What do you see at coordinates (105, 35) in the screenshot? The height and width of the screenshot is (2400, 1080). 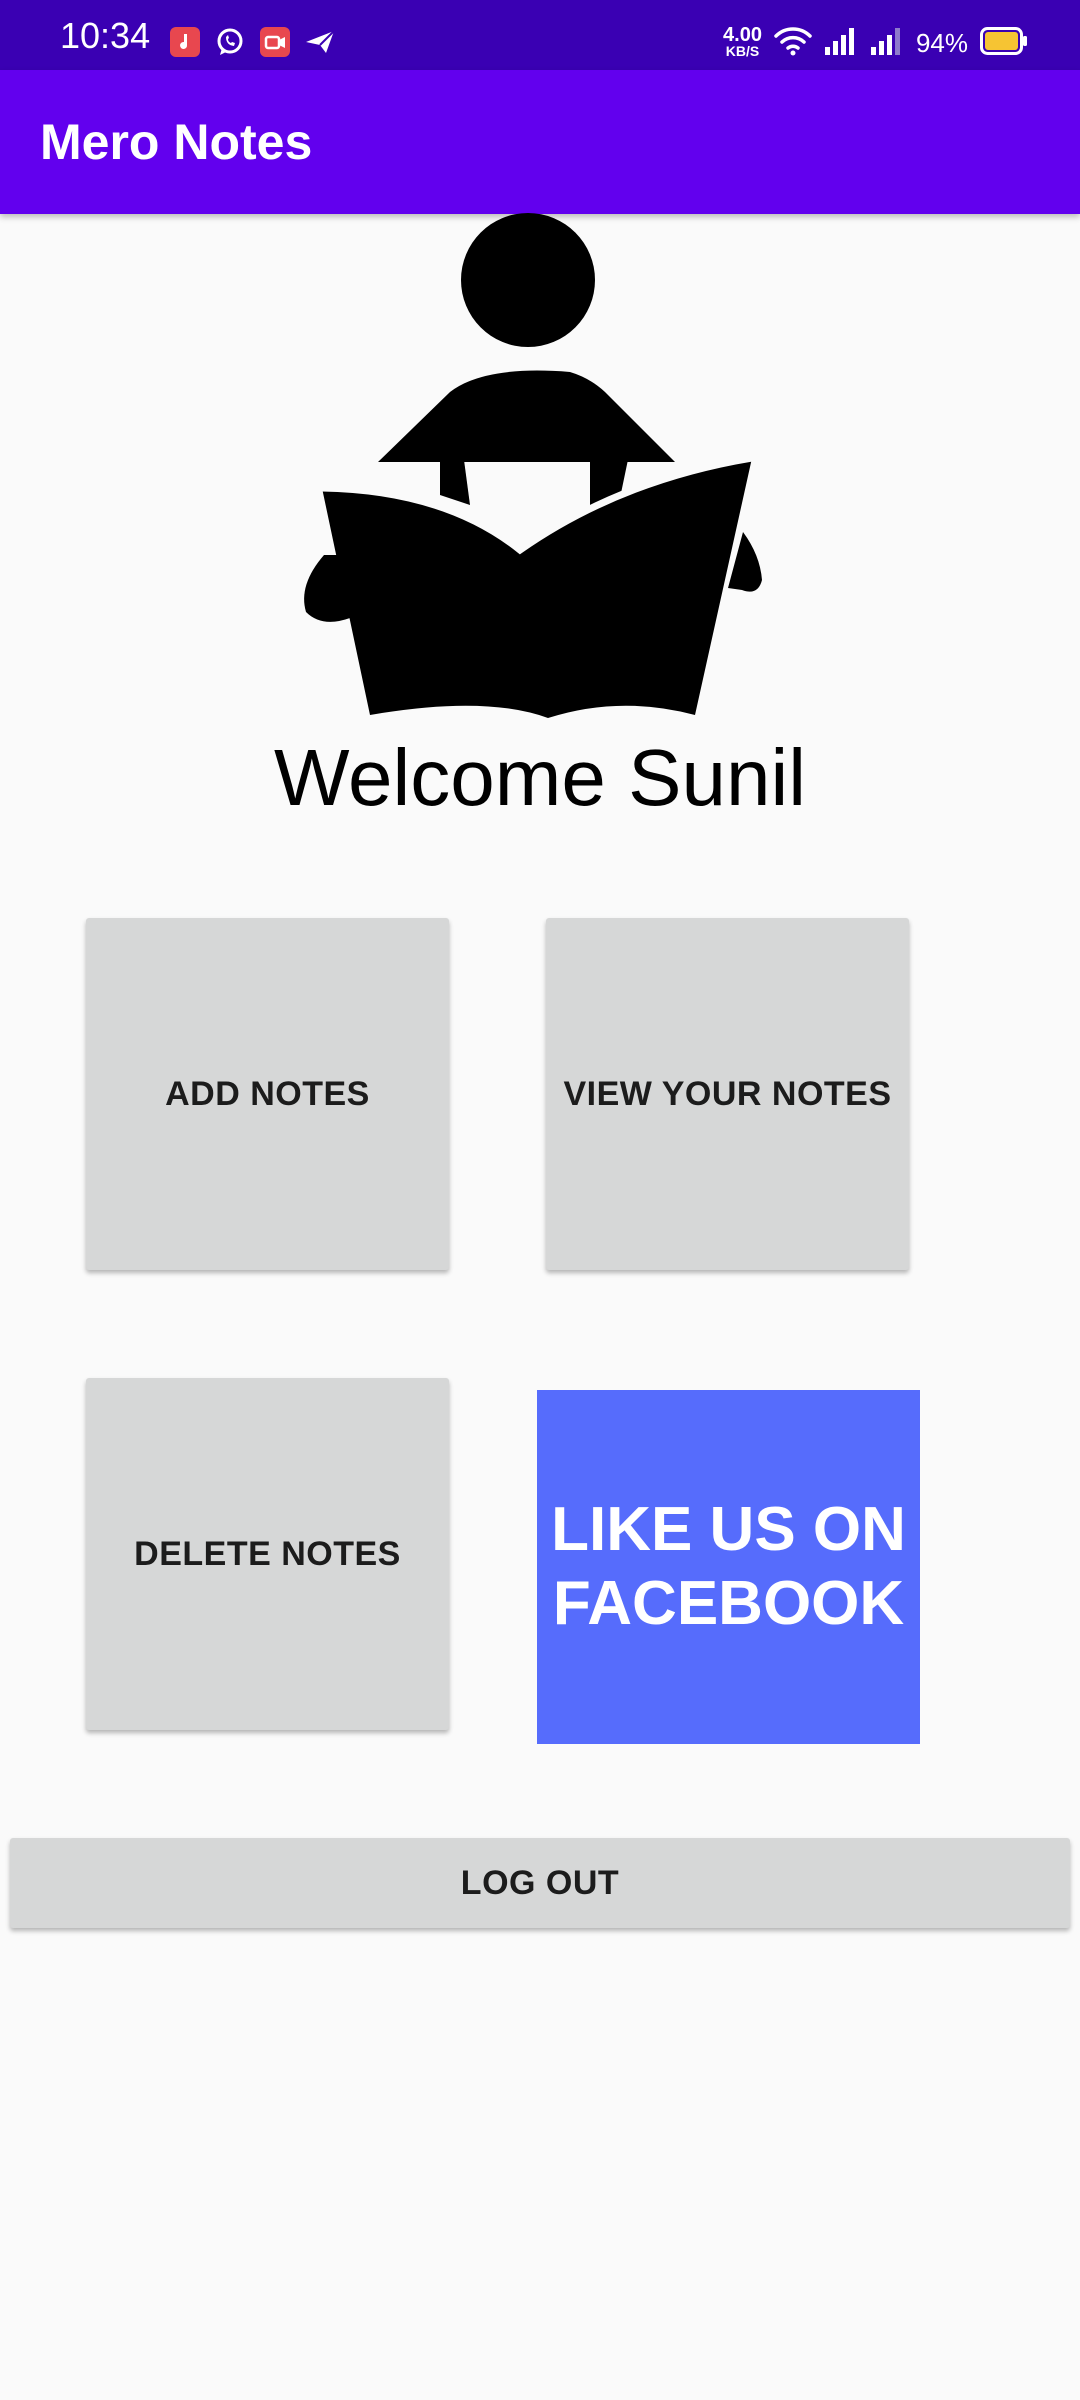 I see `status-time: 10:34` at bounding box center [105, 35].